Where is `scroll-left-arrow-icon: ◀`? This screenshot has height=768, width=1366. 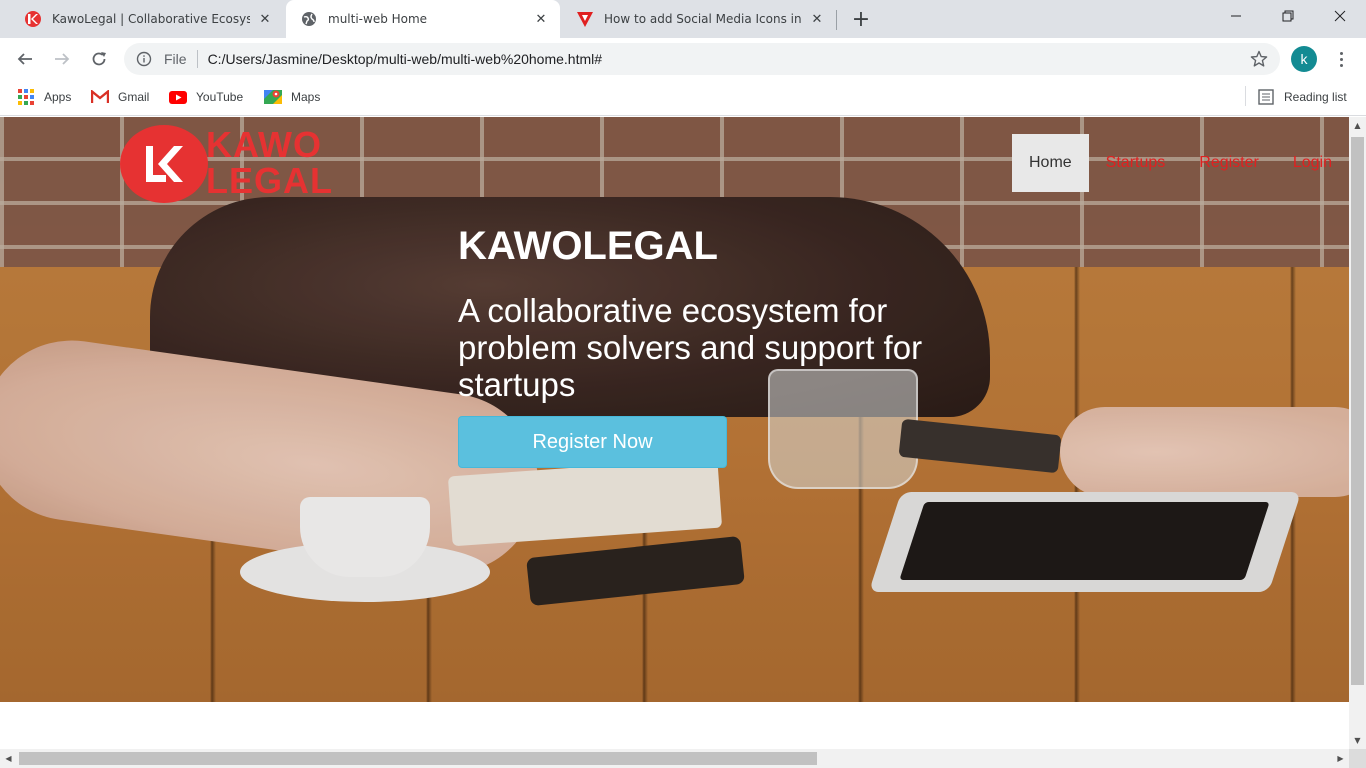
scroll-left-arrow-icon: ◀ is located at coordinates (8, 758).